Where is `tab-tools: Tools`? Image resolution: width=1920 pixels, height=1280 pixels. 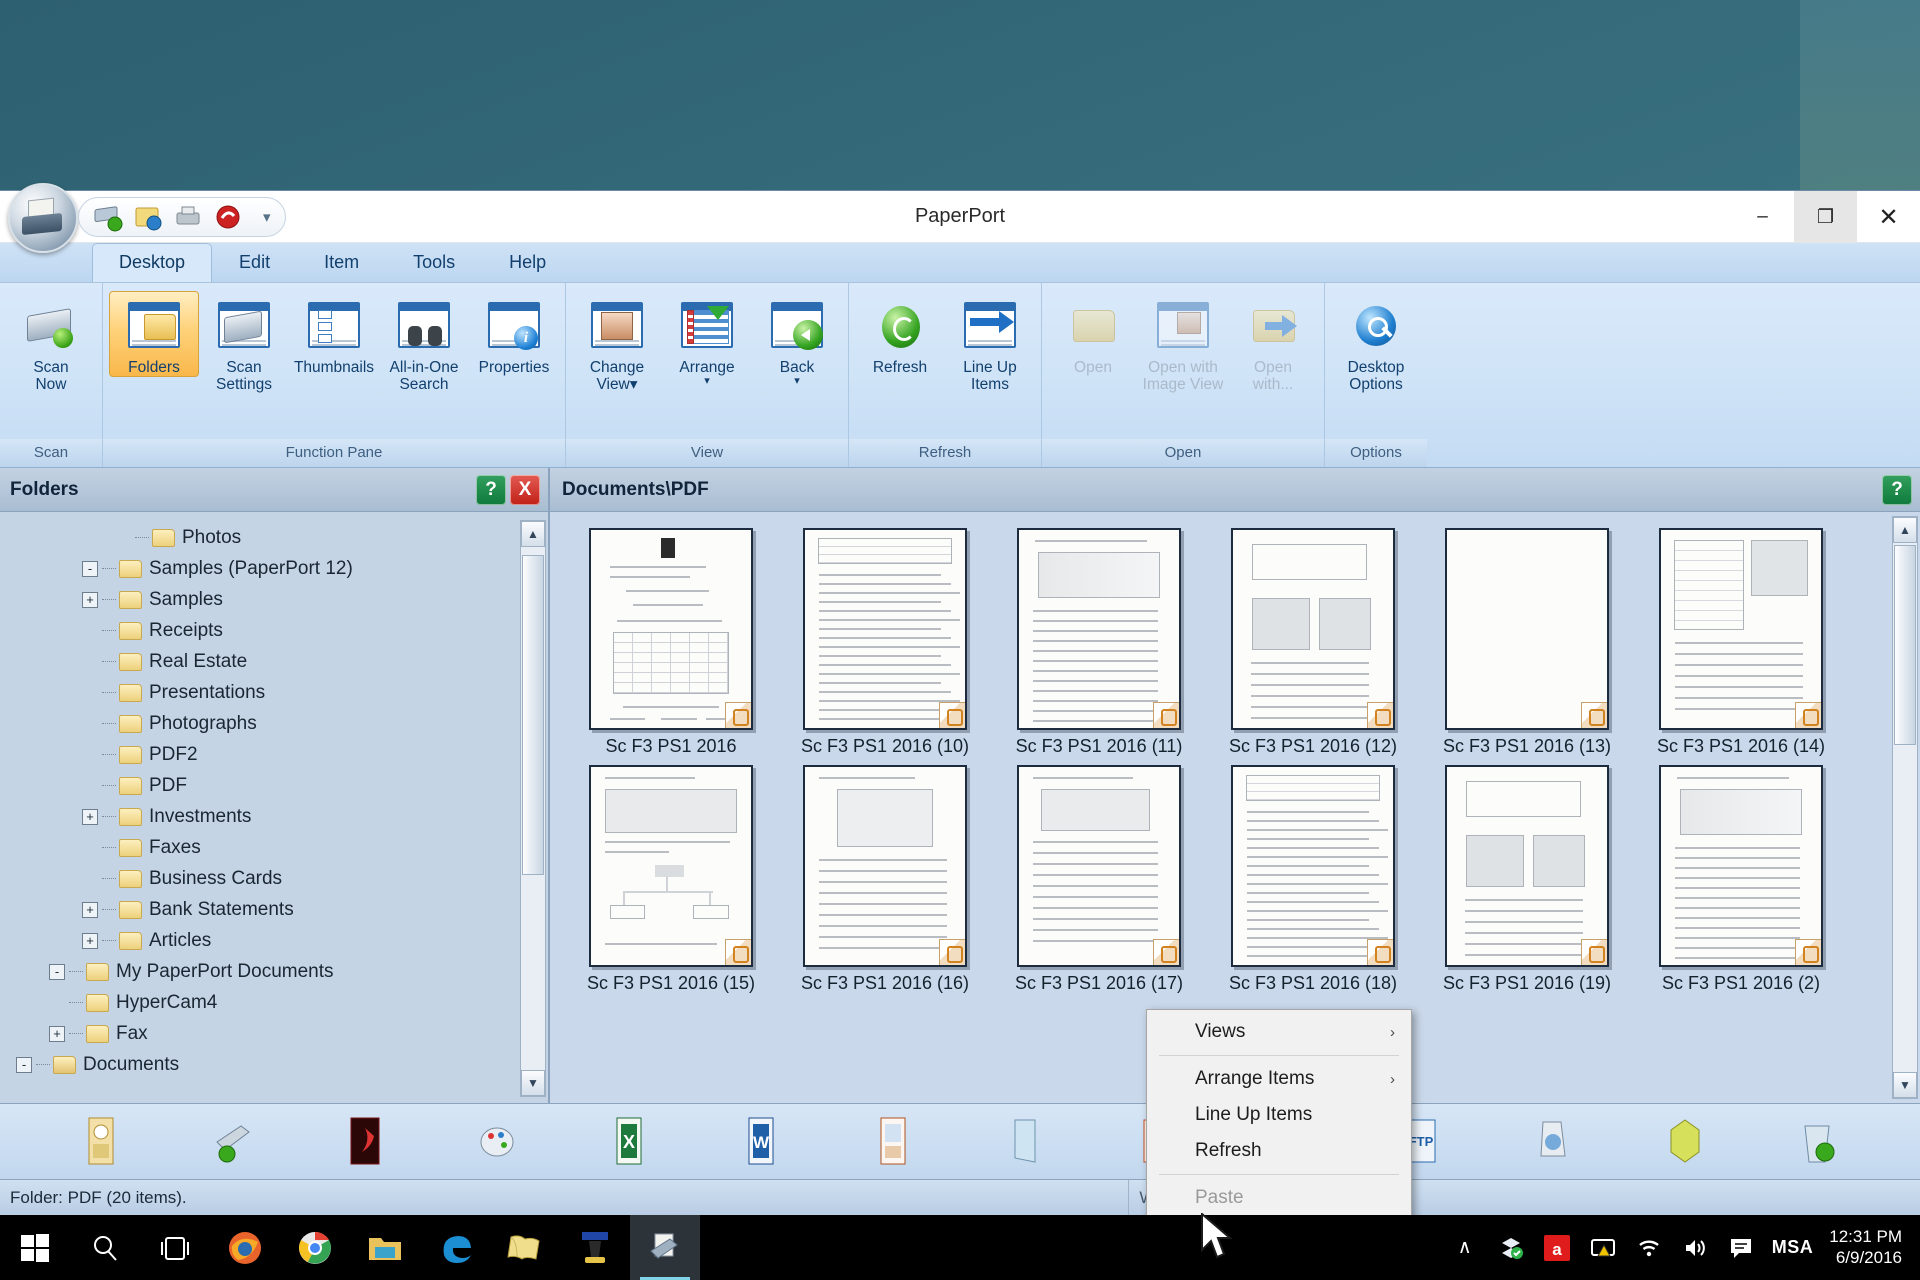 tab-tools: Tools is located at coordinates (434, 262).